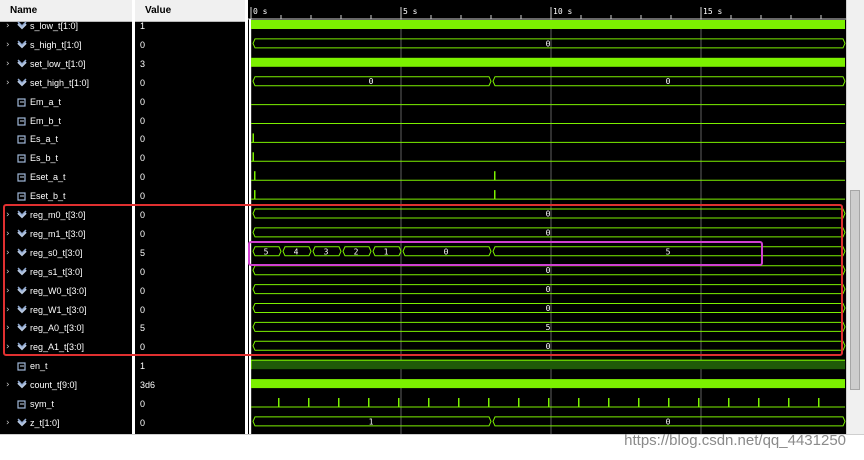  Describe the element at coordinates (190, 217) in the screenshot. I see `signal-value-panel: Value 1 0 3 0 0 0 0 0 0 0 0 0 5 0 0 0 5 0 1 3d6 0 0` at that location.